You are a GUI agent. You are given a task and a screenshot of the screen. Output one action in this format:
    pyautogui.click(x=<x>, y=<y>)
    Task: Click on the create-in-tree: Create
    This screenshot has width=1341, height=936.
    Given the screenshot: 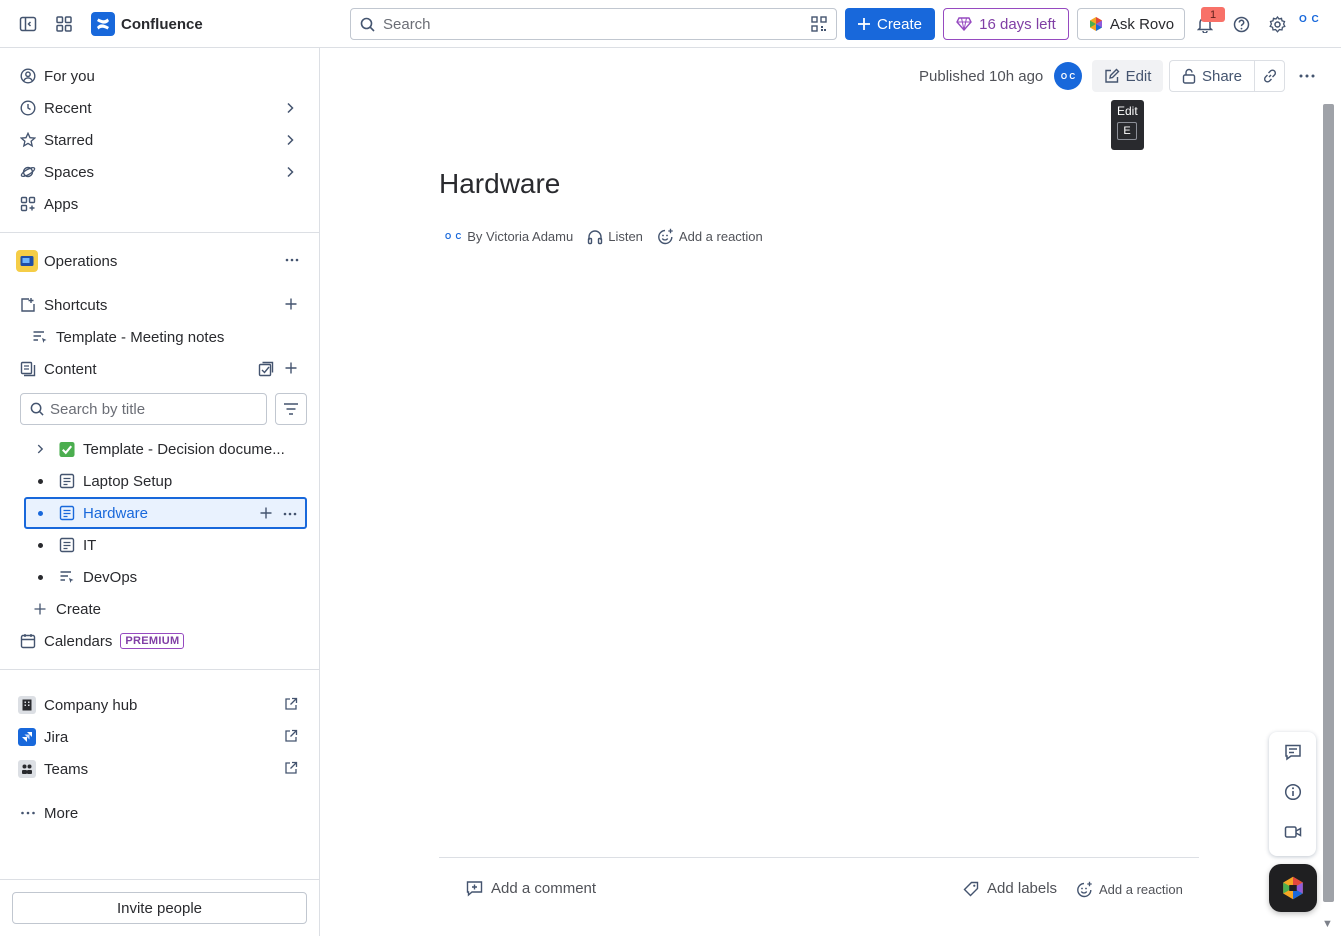 What is the action you would take?
    pyautogui.click(x=160, y=609)
    